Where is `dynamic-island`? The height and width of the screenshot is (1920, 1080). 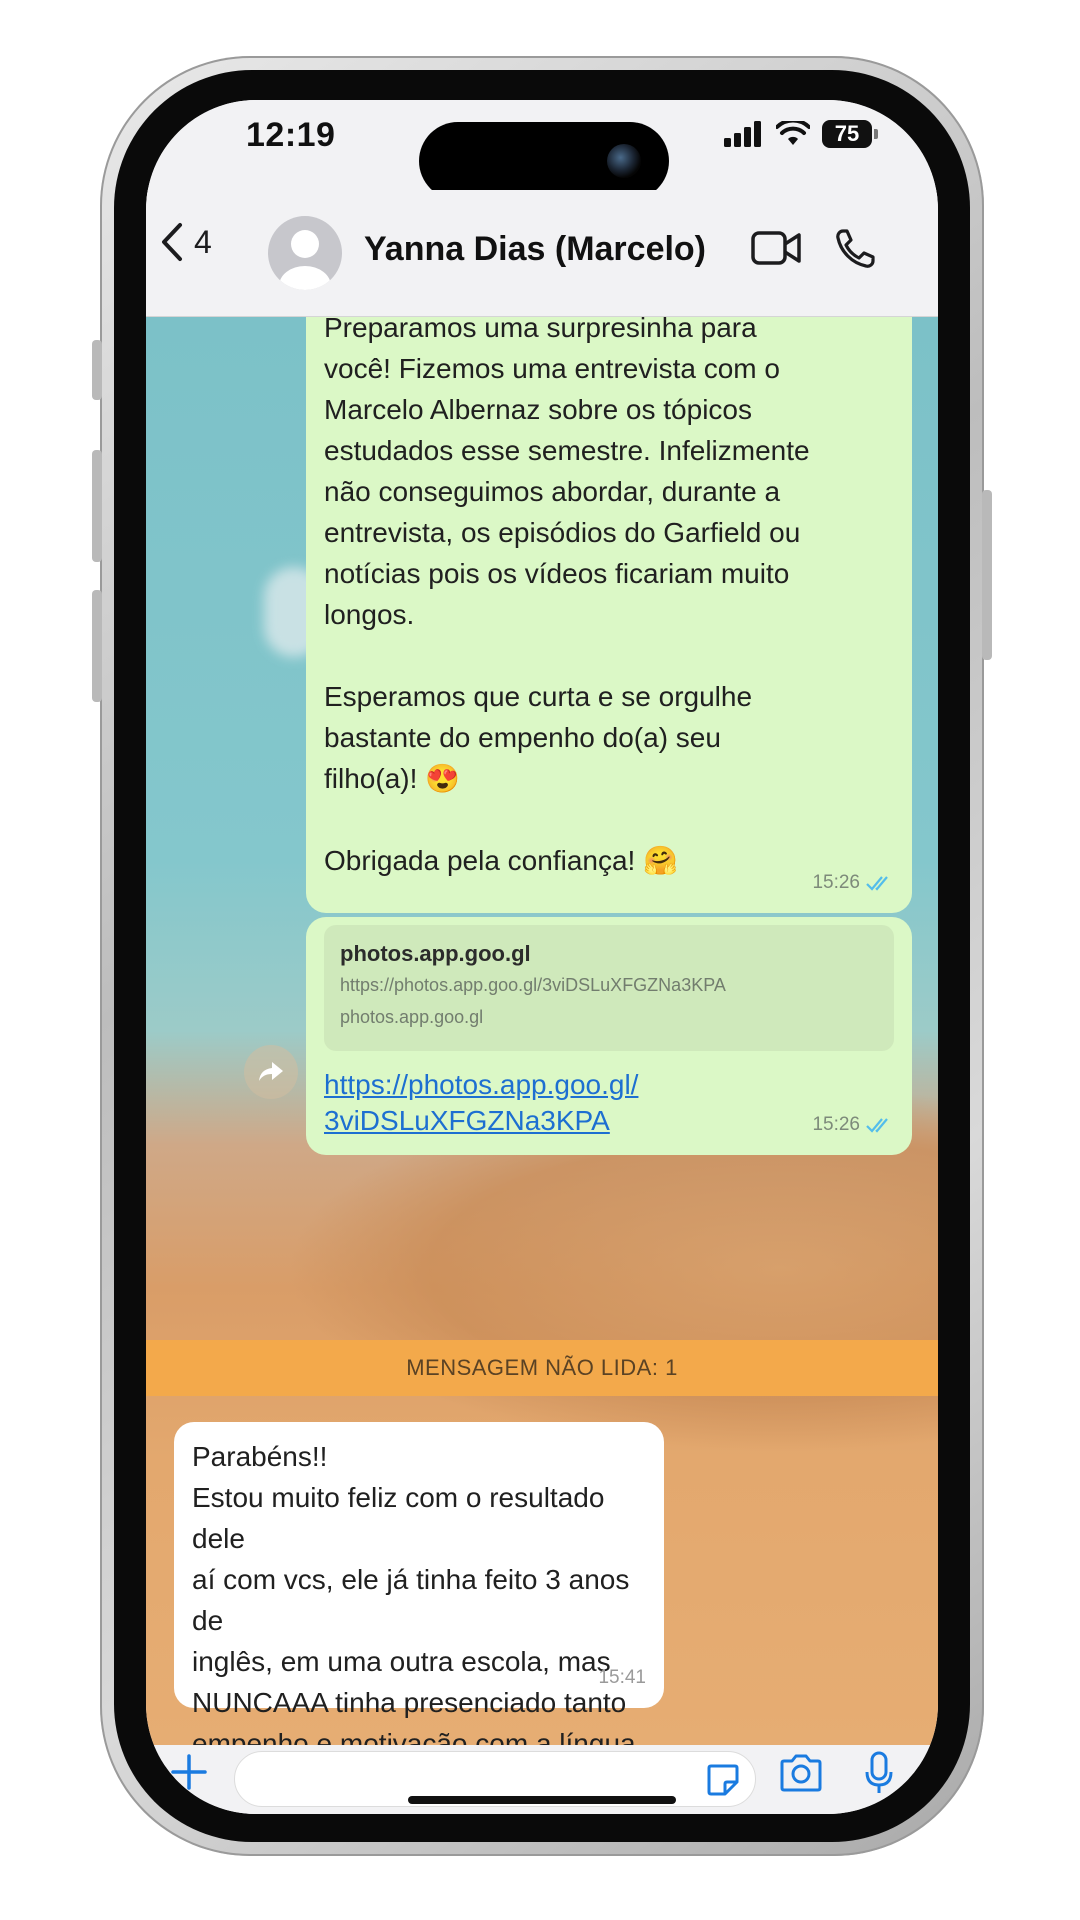
dynamic-island is located at coordinates (544, 161).